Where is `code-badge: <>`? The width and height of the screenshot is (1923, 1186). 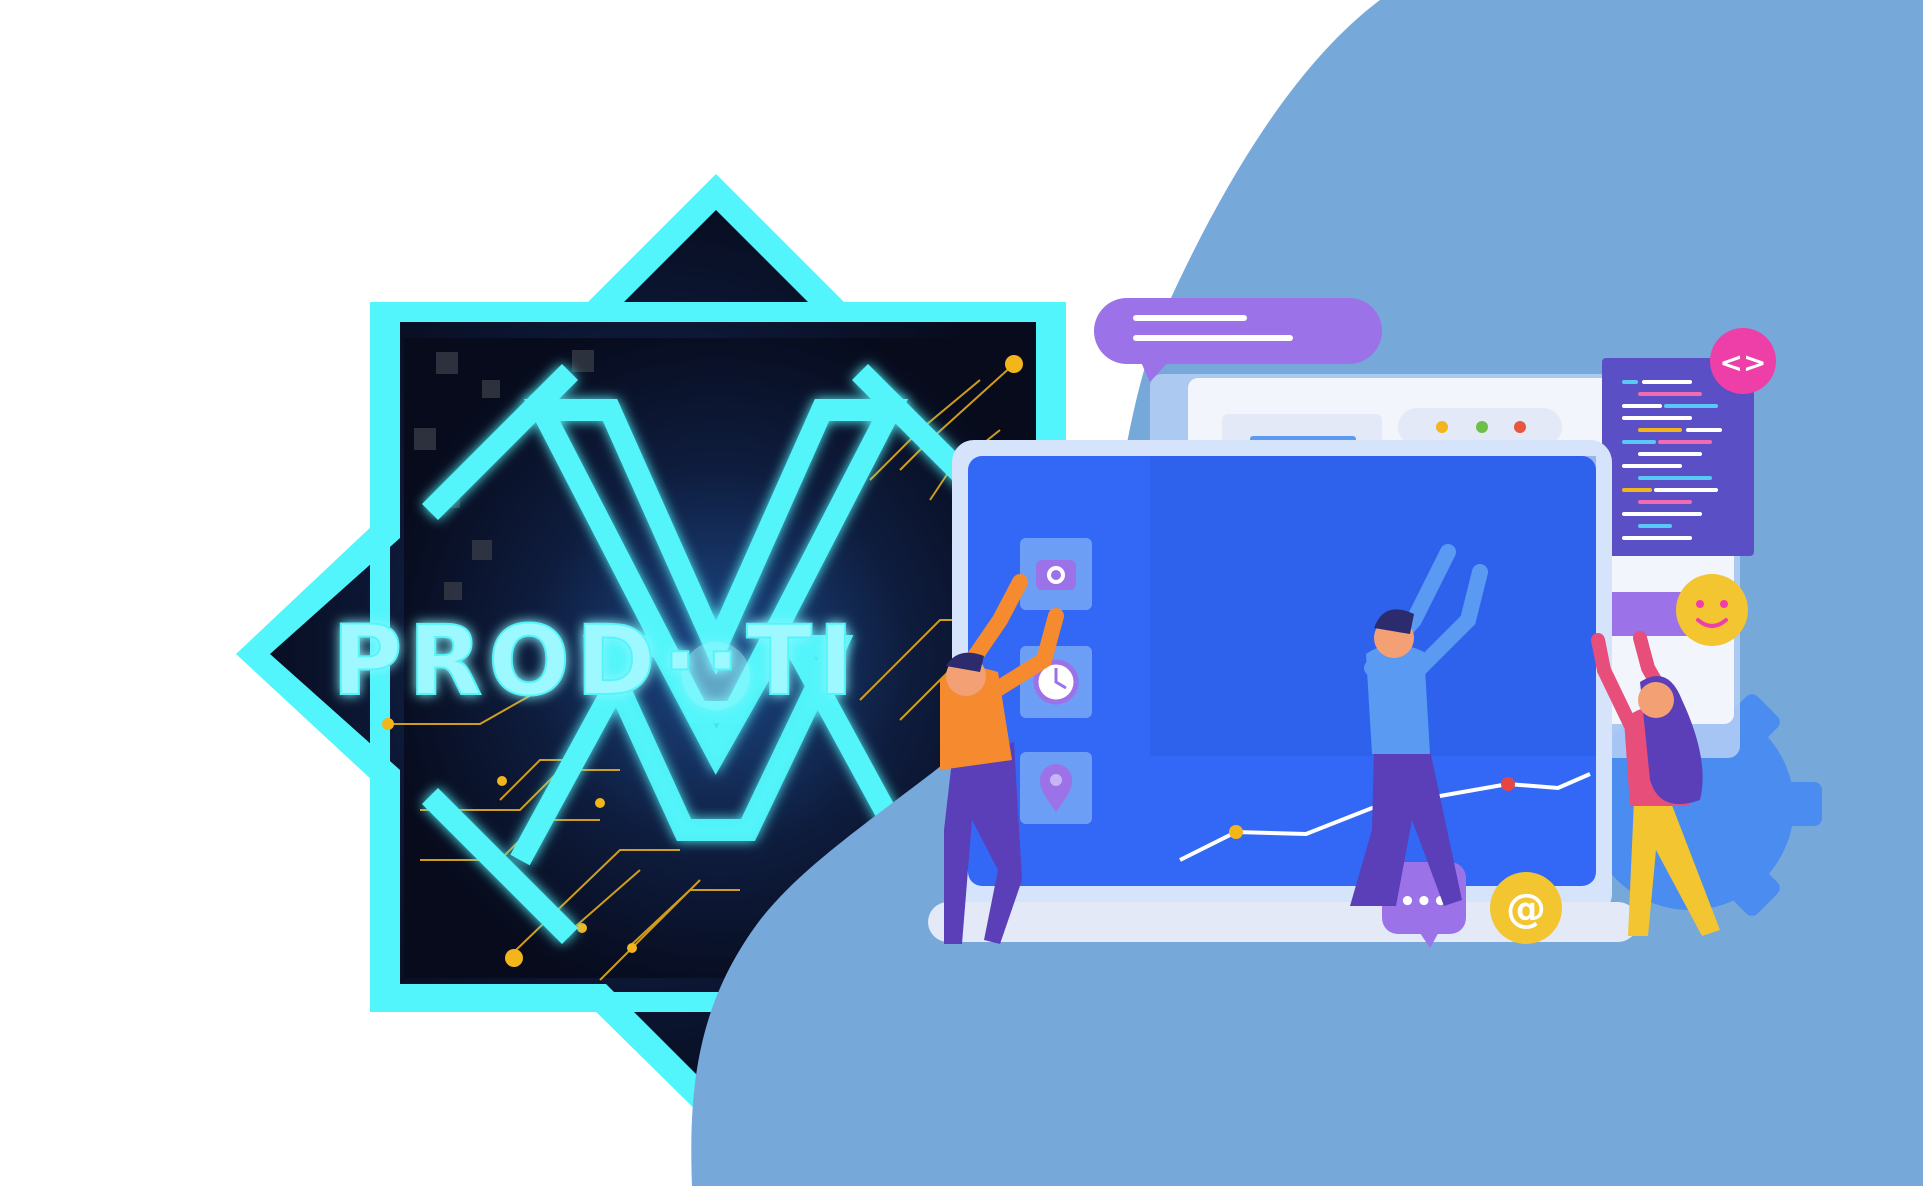 code-badge: <> is located at coordinates (1743, 361).